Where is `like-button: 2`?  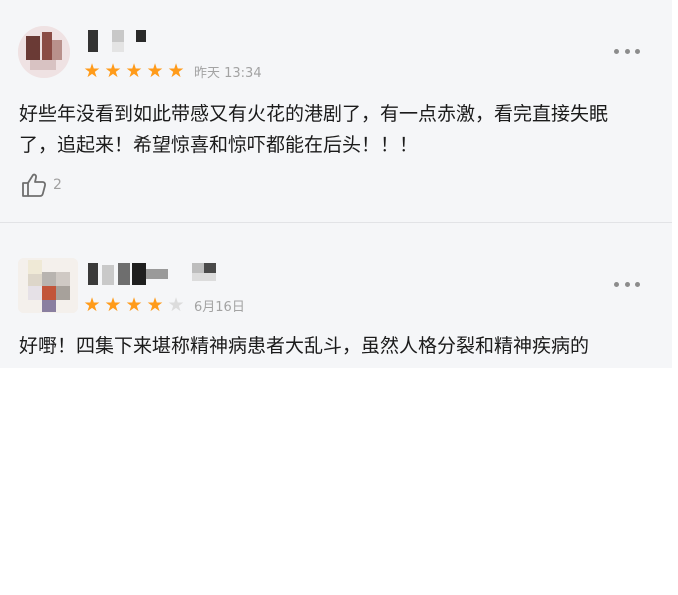
like-button: 2 is located at coordinates (41, 185).